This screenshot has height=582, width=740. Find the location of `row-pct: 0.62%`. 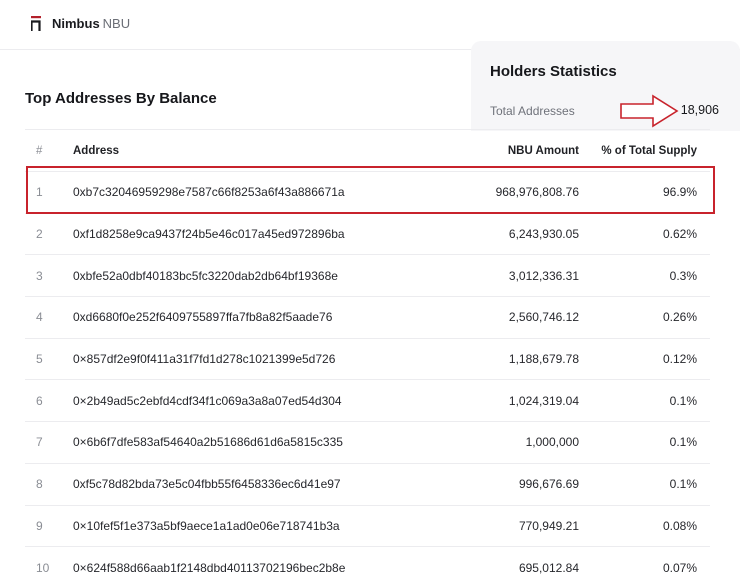

row-pct: 0.62% is located at coordinates (679, 234).